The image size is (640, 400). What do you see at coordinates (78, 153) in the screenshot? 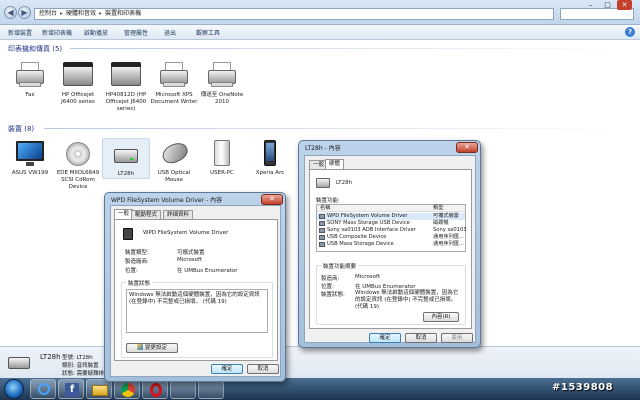
I see `cd-drive-icon` at bounding box center [78, 153].